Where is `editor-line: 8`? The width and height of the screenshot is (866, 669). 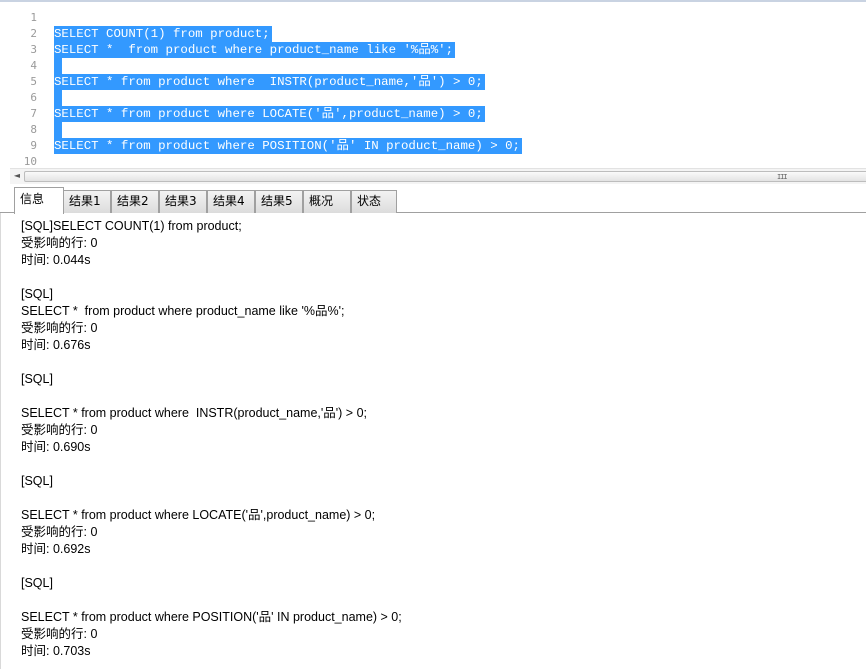 editor-line: 8 is located at coordinates (433, 130).